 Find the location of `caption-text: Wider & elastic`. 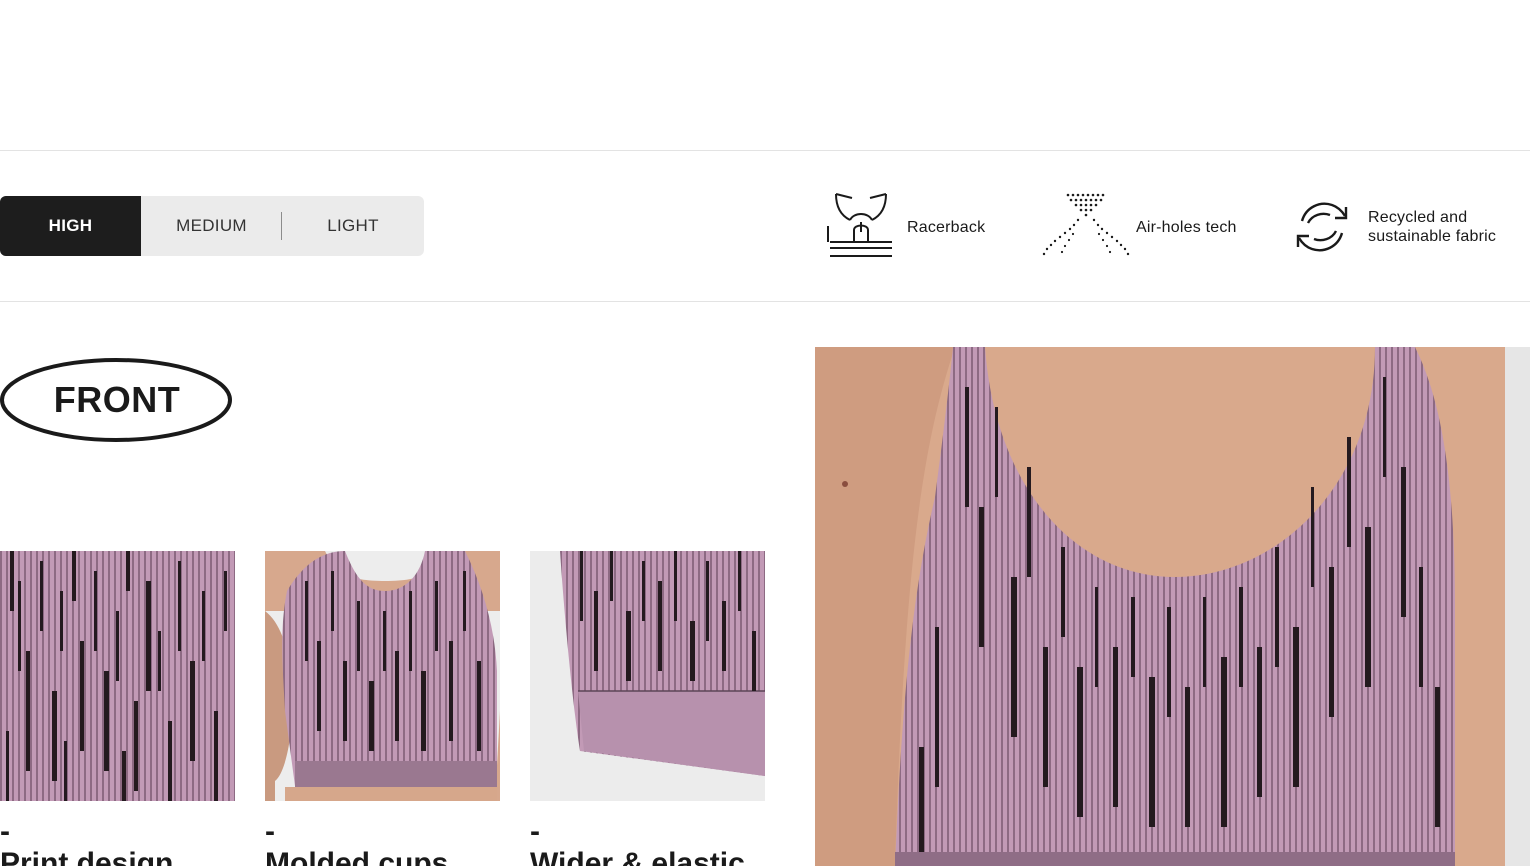

caption-text: Wider & elastic is located at coordinates (637, 856).